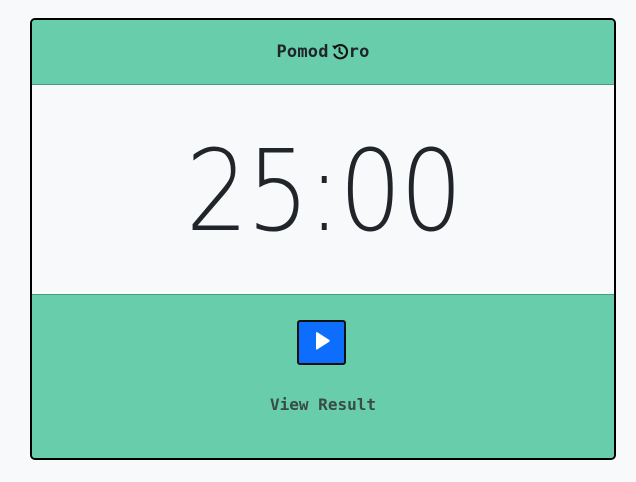 Image resolution: width=636 pixels, height=482 pixels. I want to click on clock-history-icon, so click(339, 51).